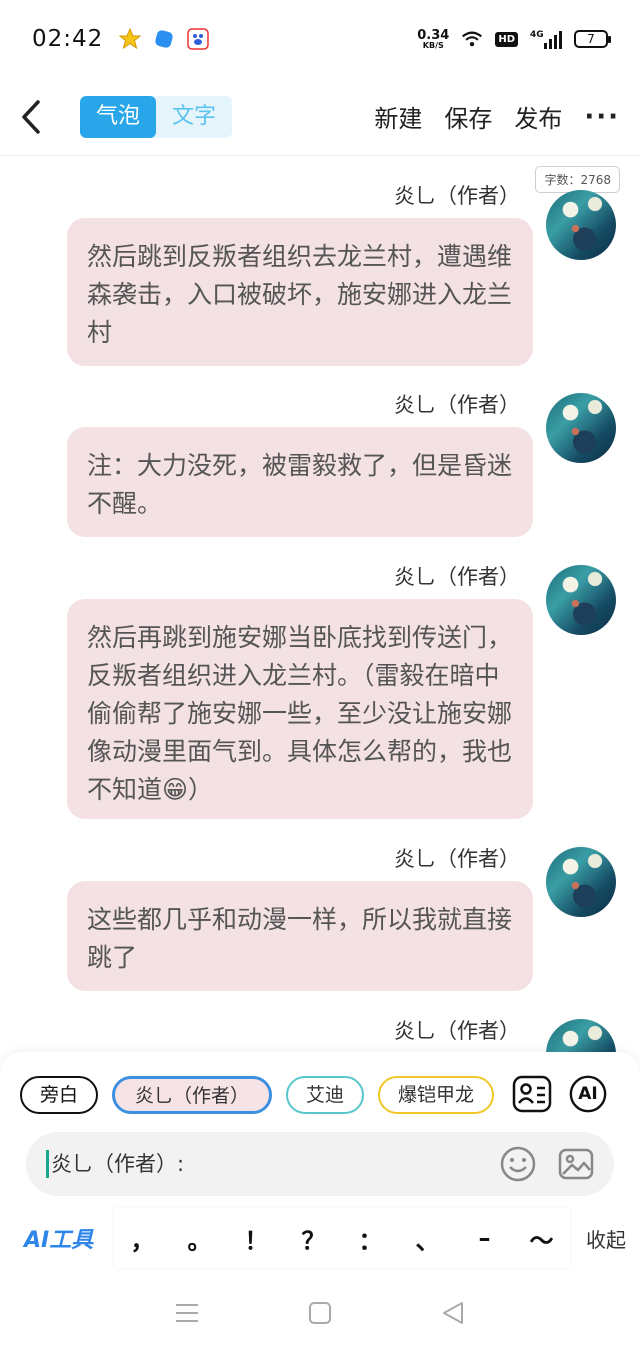  I want to click on tab-bubble: 气泡, so click(118, 116).